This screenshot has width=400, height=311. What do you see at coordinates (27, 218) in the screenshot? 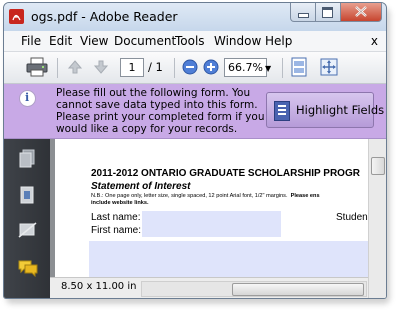
I see `navigation-pane` at bounding box center [27, 218].